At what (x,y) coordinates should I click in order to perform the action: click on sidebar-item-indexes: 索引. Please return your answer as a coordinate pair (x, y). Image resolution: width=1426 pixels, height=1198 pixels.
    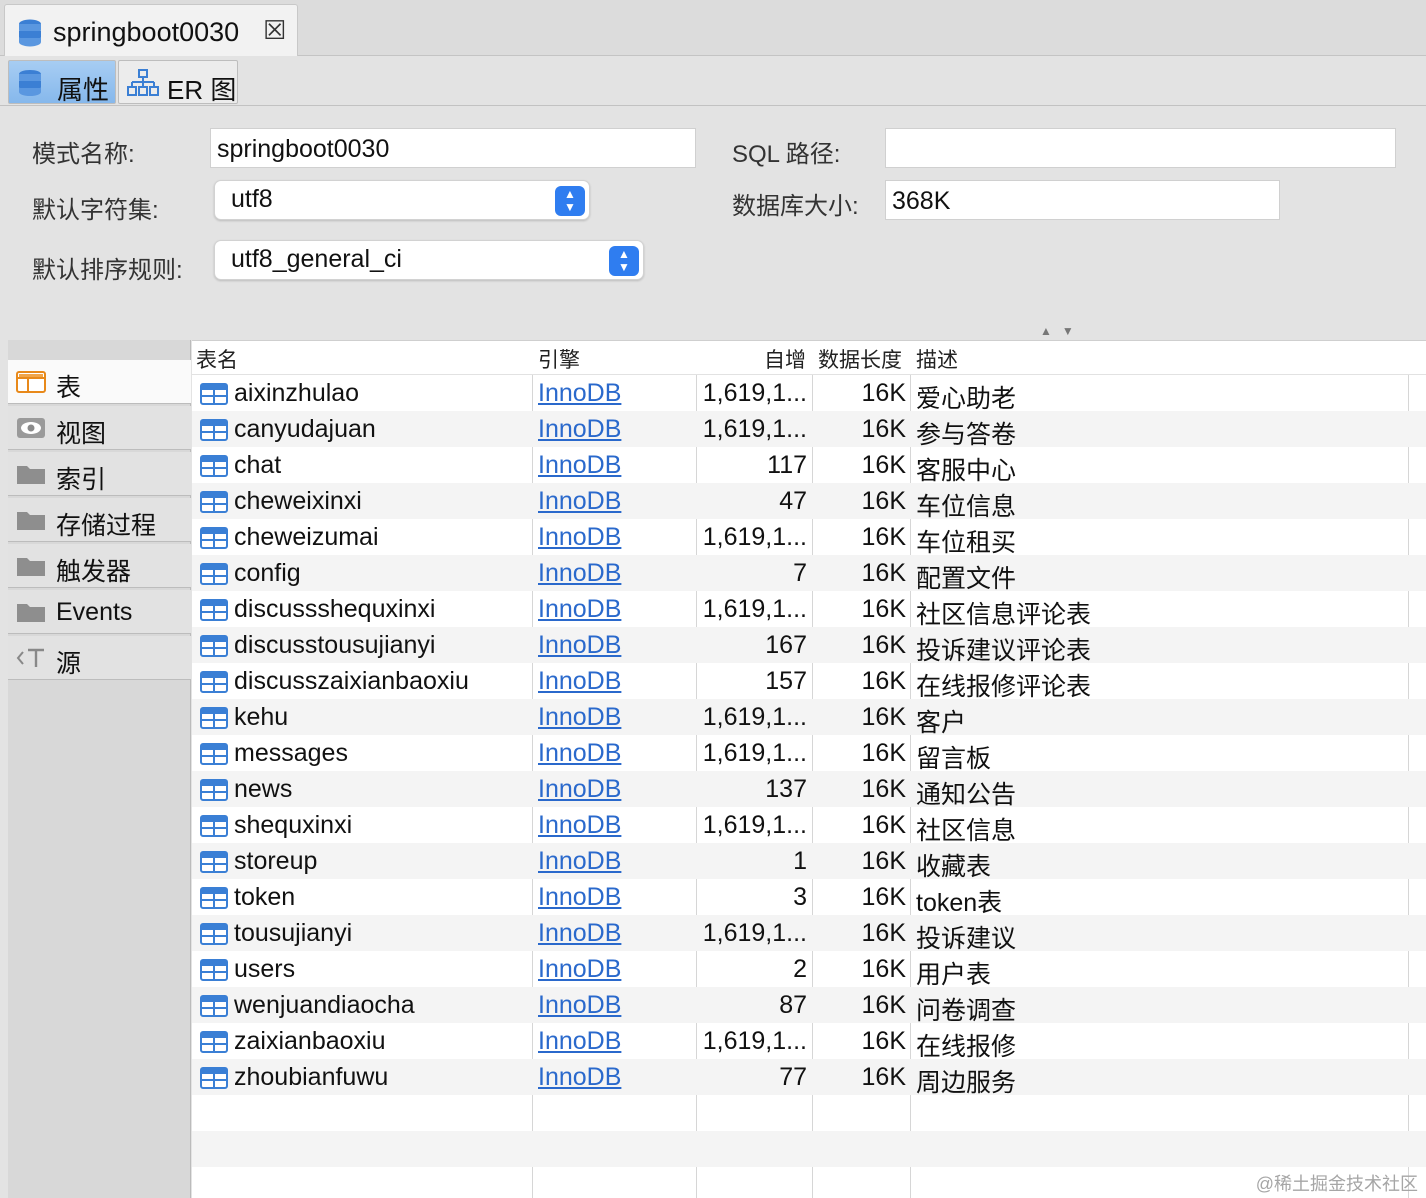
    Looking at the image, I should click on (99, 474).